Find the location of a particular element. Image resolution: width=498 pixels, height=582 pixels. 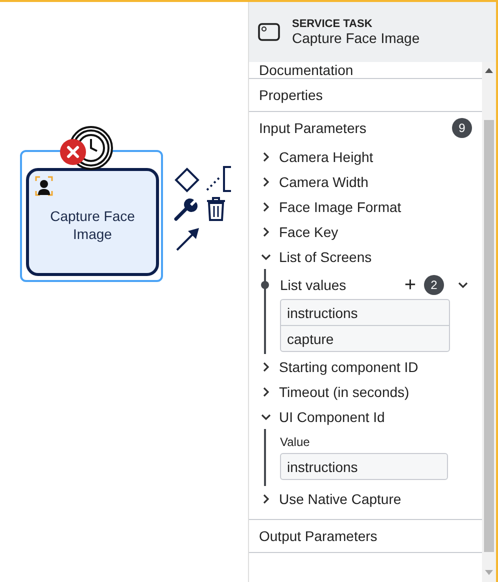

group-title: Documentation is located at coordinates (306, 70).